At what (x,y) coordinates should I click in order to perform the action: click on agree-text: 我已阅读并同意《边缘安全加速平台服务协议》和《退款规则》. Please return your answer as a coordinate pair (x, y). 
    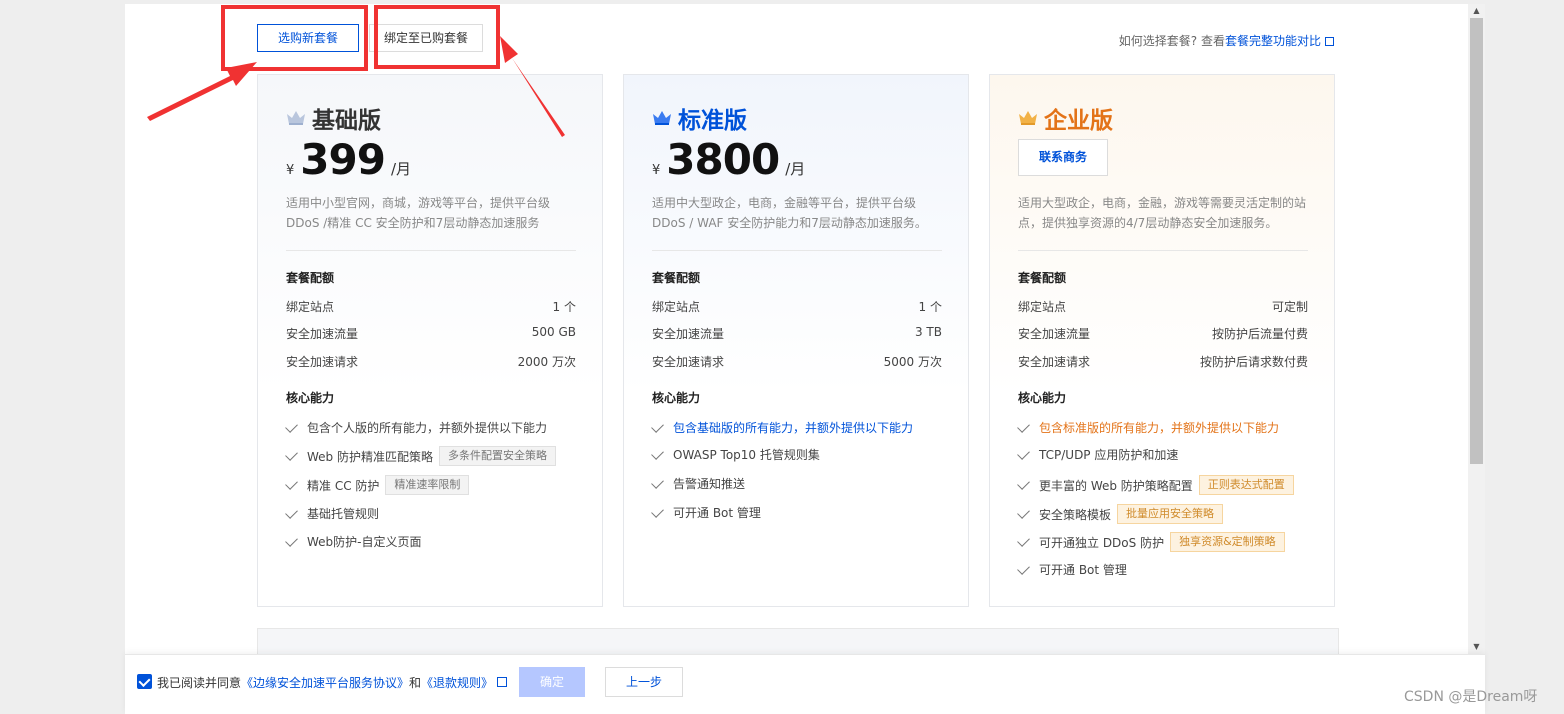
    Looking at the image, I should click on (325, 682).